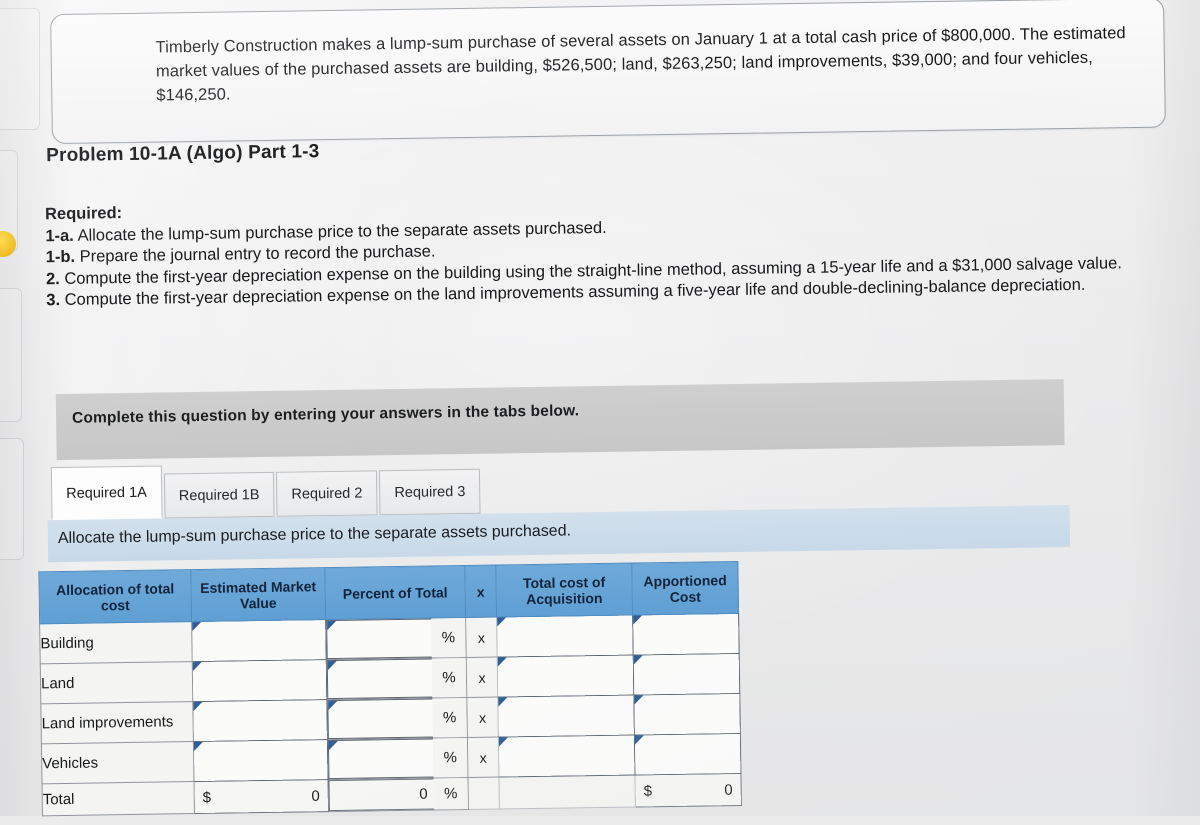  I want to click on value-building-total-cost, so click(564, 636).